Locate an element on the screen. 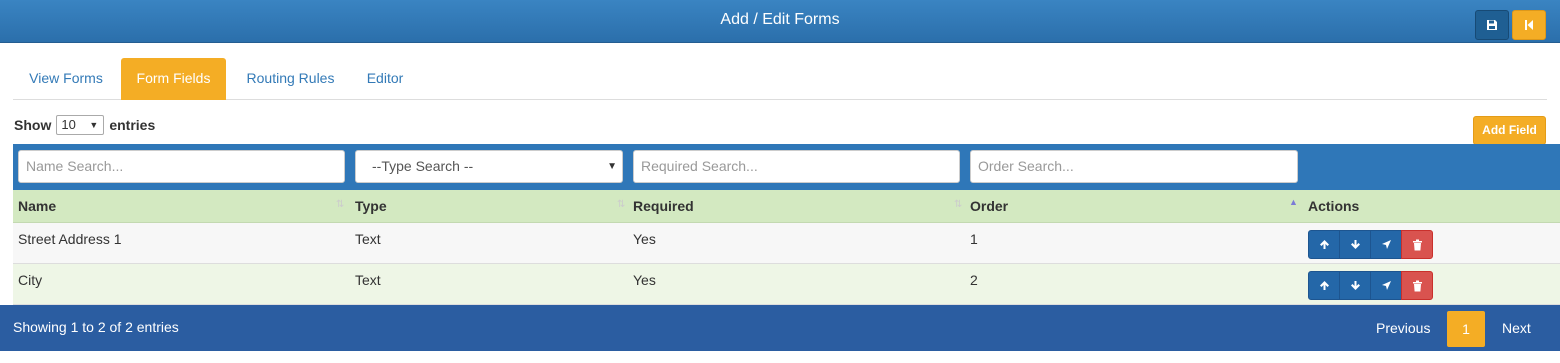  cell-order: 1 is located at coordinates (974, 239).